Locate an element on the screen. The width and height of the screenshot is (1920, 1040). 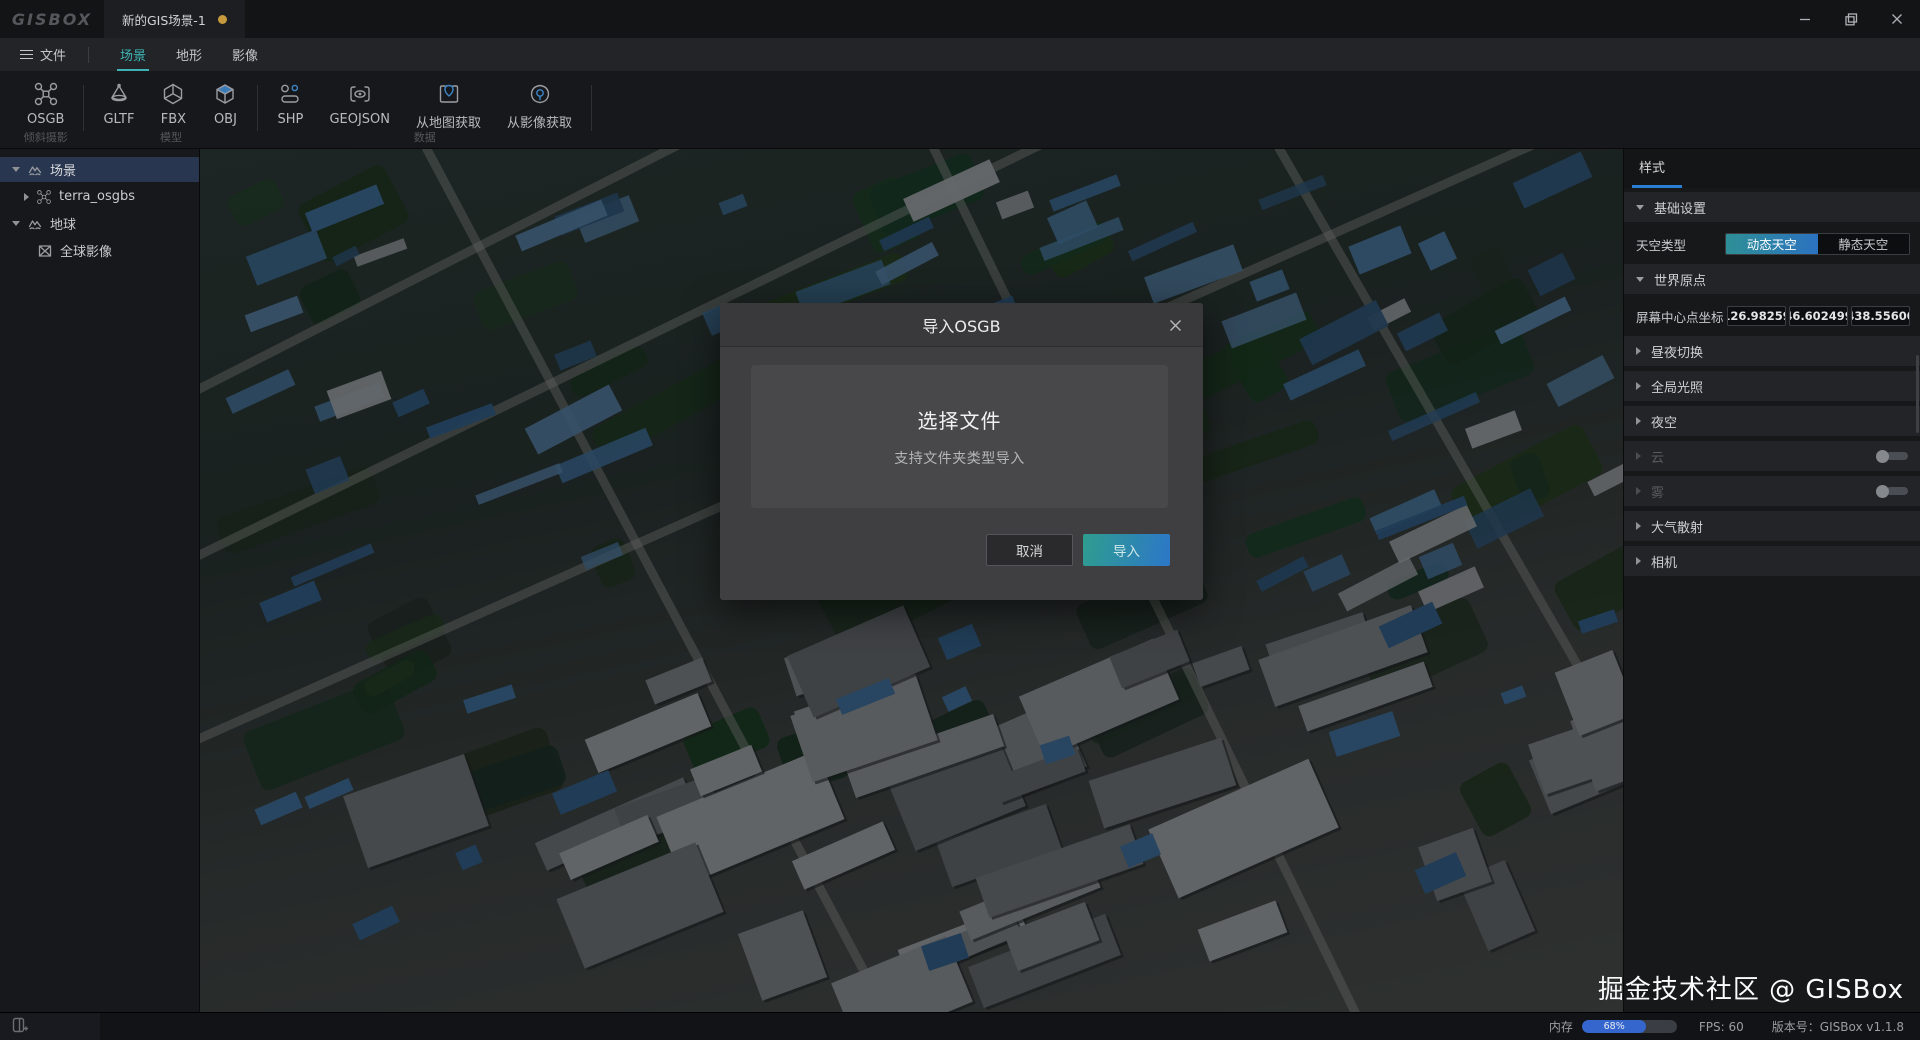
dialog-title: 导入OSGB is located at coordinates (961, 326).